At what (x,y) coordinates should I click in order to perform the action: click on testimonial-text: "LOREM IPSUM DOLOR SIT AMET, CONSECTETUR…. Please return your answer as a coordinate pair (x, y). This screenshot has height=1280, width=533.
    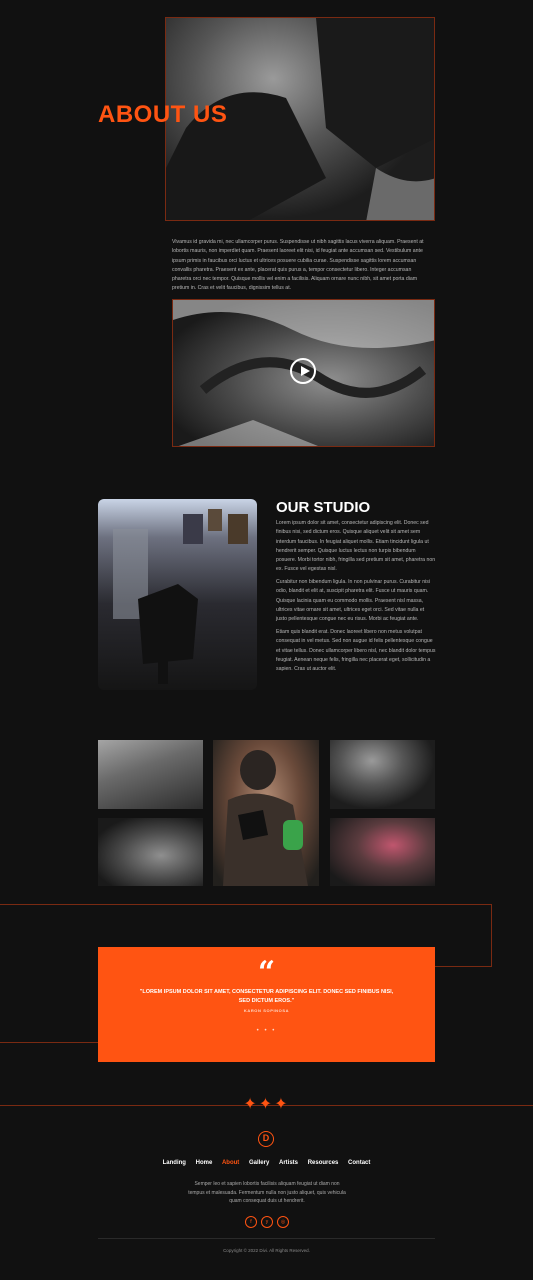
    Looking at the image, I should click on (266, 996).